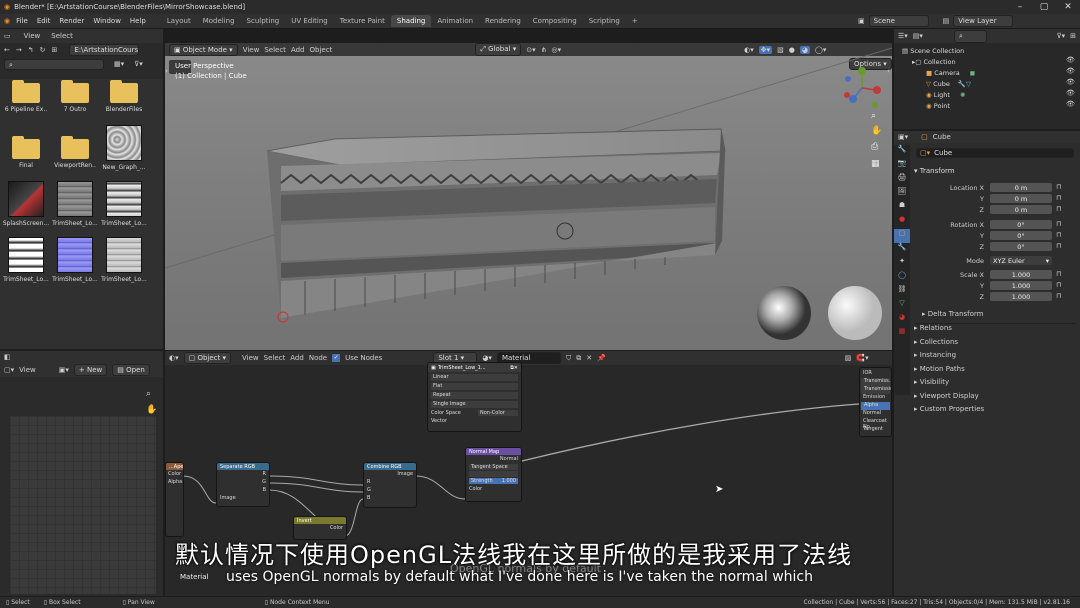 The height and width of the screenshot is (608, 1080). I want to click on refresh-icon: ↻, so click(43, 50).